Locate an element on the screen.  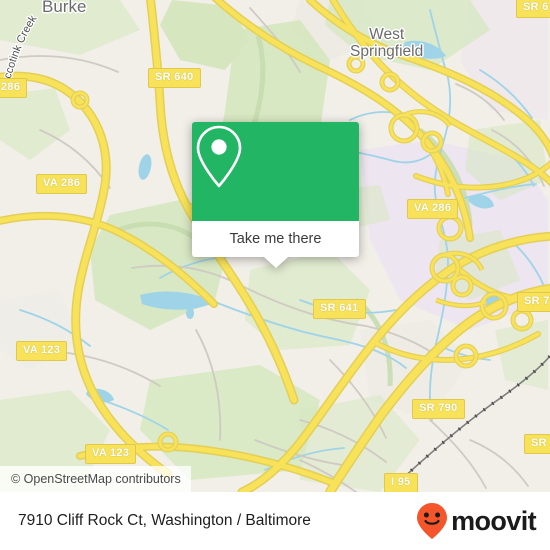
popup-card-tail is located at coordinates (275, 262).